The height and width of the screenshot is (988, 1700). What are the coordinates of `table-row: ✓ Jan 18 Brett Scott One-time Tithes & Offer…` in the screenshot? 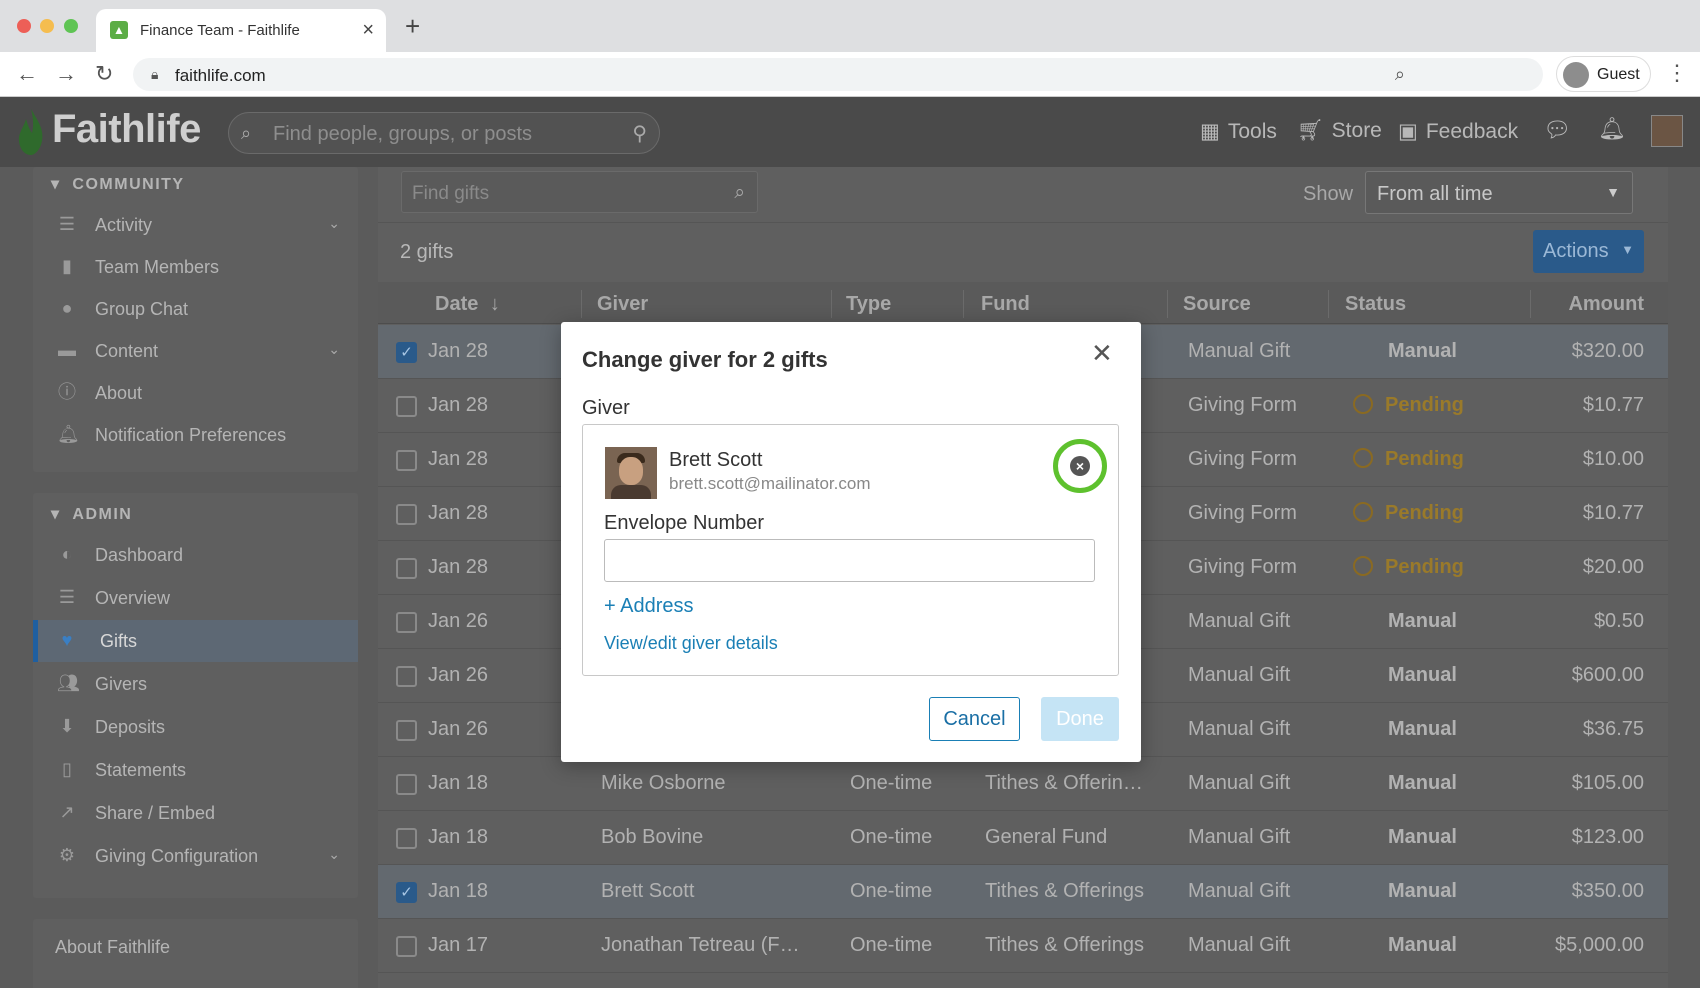 It's located at (1023, 892).